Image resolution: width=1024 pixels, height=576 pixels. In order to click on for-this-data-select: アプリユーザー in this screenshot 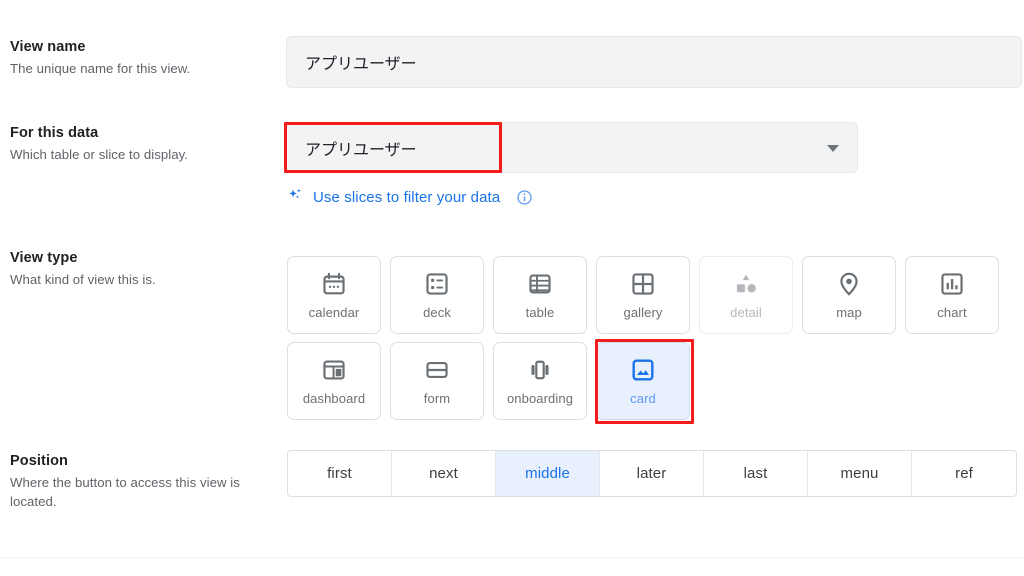, I will do `click(572, 147)`.